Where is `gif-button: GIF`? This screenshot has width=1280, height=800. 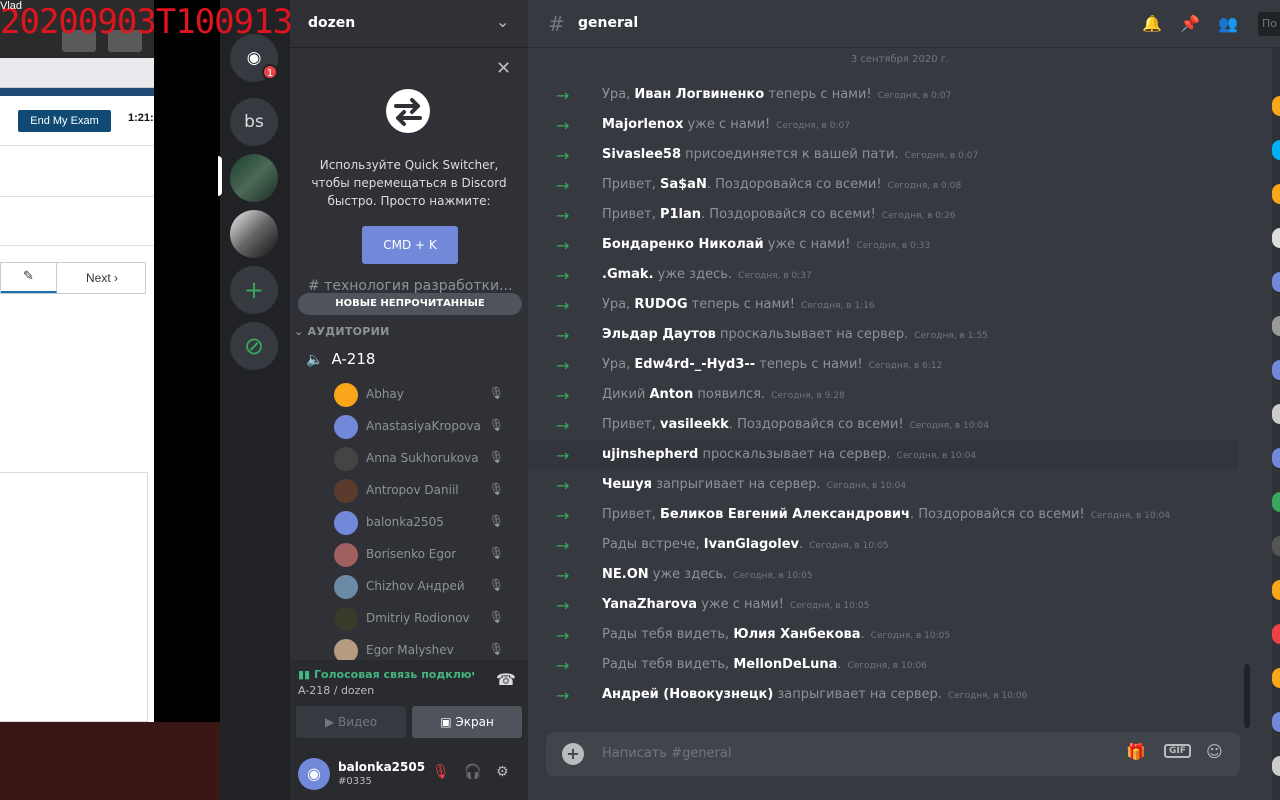
gif-button: GIF is located at coordinates (1177, 751).